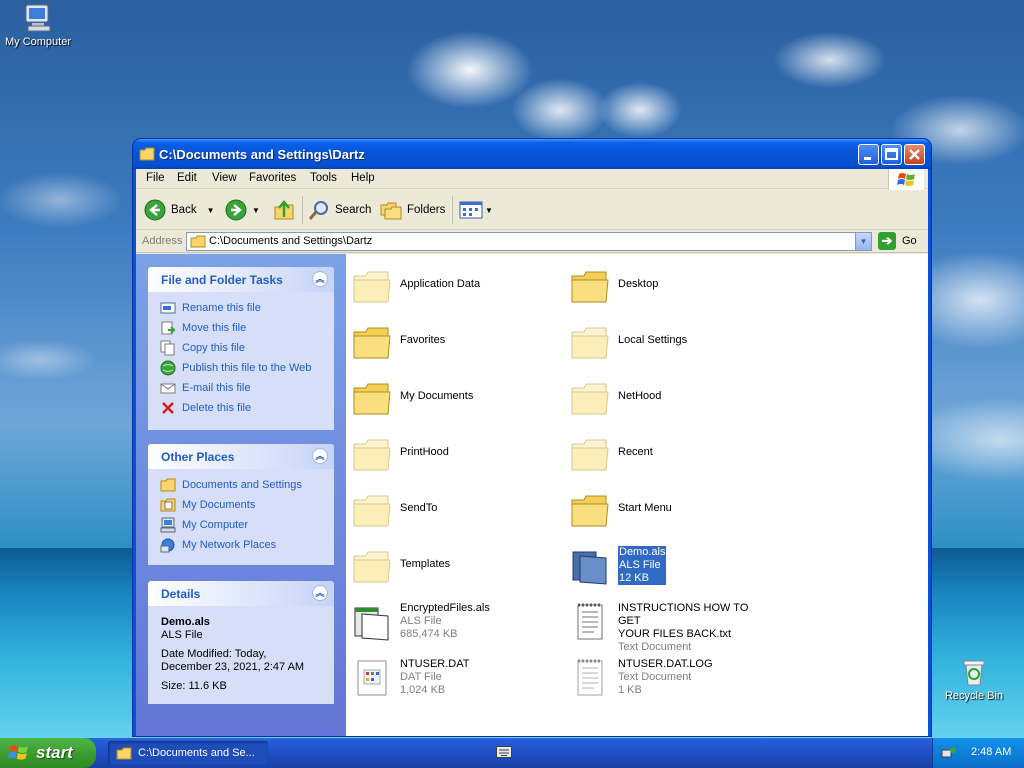 The height and width of the screenshot is (768, 1024). I want to click on views-button: ▼, so click(476, 210).